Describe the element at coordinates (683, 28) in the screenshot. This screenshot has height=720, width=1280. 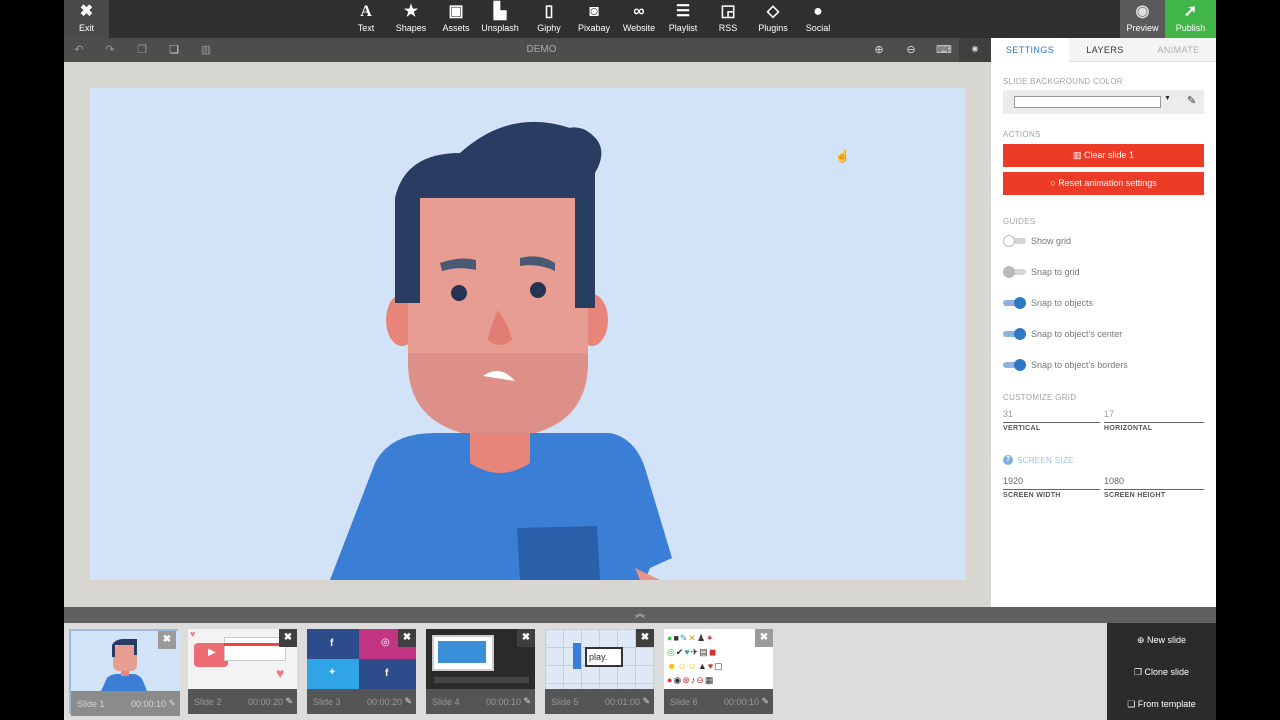
I see `toolbar-label: Playlist` at that location.